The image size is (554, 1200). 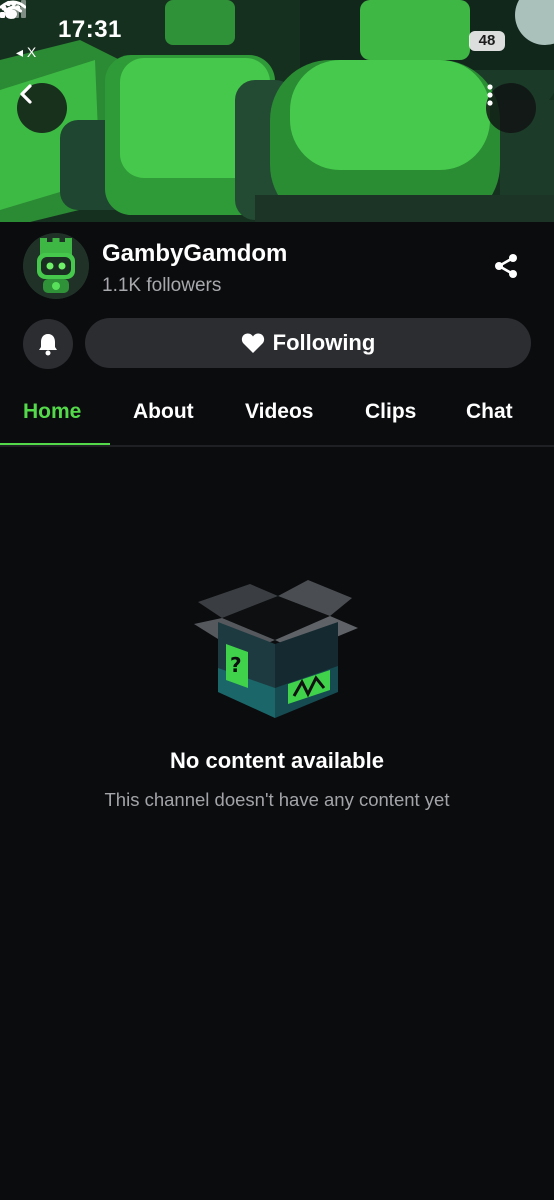 I want to click on back-to-app-link: ◂ X, so click(x=26, y=52).